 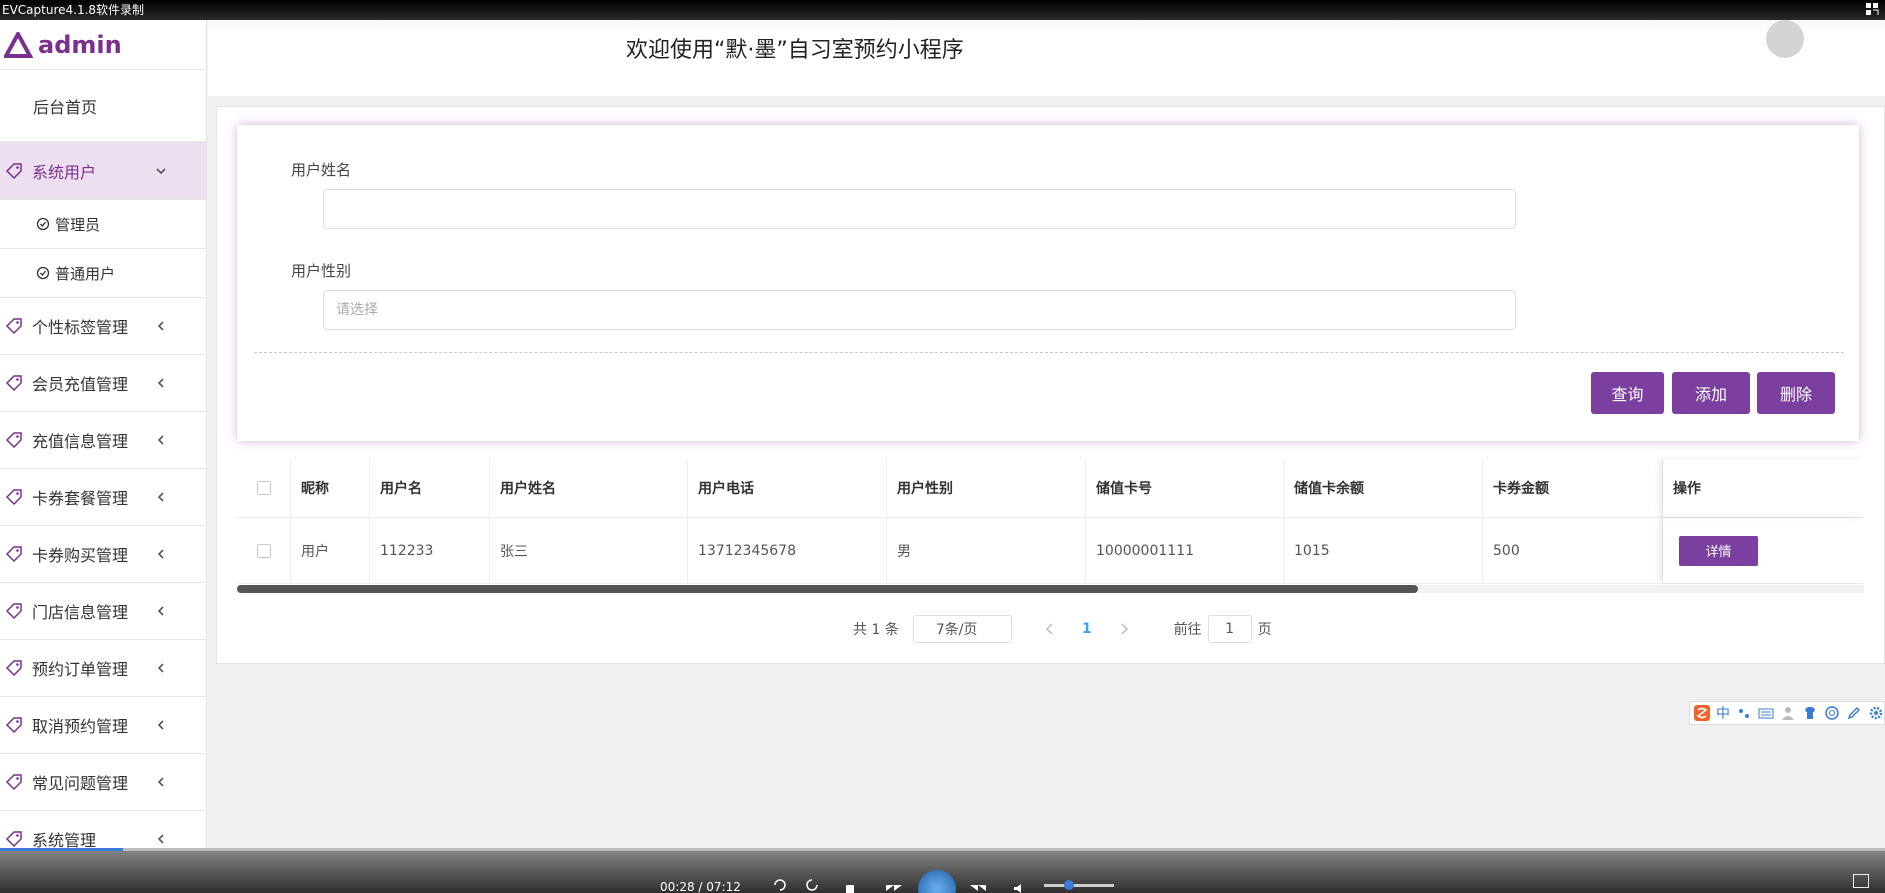 What do you see at coordinates (80, 669) in the screenshot?
I see `sidebar-item-label: 预约订单管理` at bounding box center [80, 669].